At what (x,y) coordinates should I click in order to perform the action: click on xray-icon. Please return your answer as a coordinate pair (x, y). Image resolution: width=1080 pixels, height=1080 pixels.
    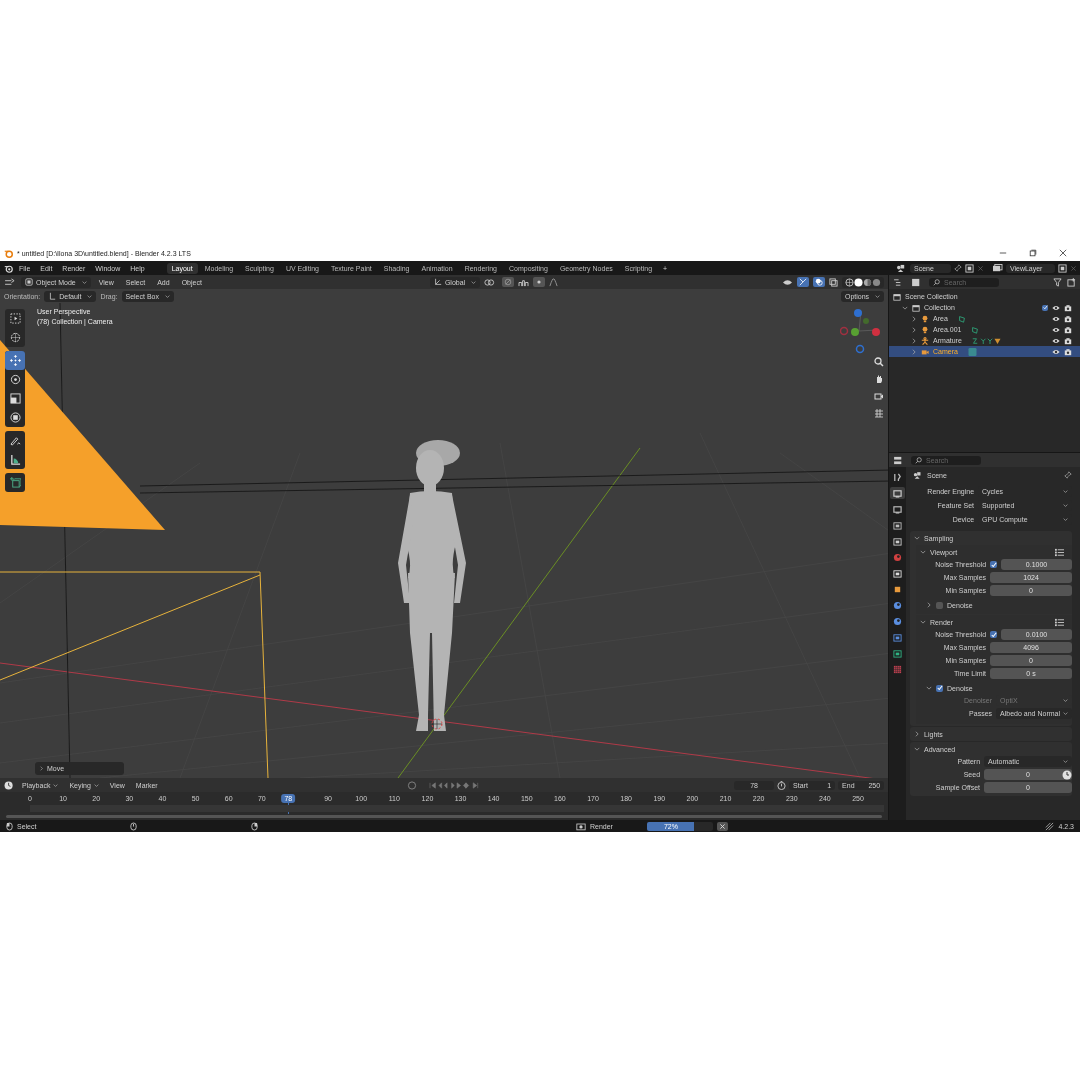
    Looking at the image, I should click on (834, 282).